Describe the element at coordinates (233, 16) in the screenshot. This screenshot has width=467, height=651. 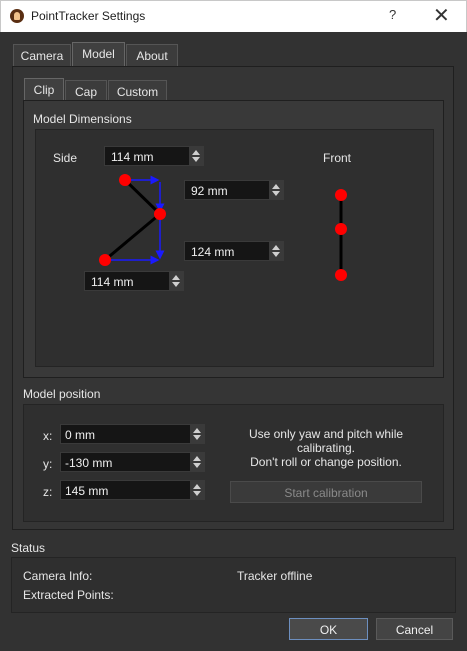
I see `title-bar: PointTracker Settings ? ✕` at that location.